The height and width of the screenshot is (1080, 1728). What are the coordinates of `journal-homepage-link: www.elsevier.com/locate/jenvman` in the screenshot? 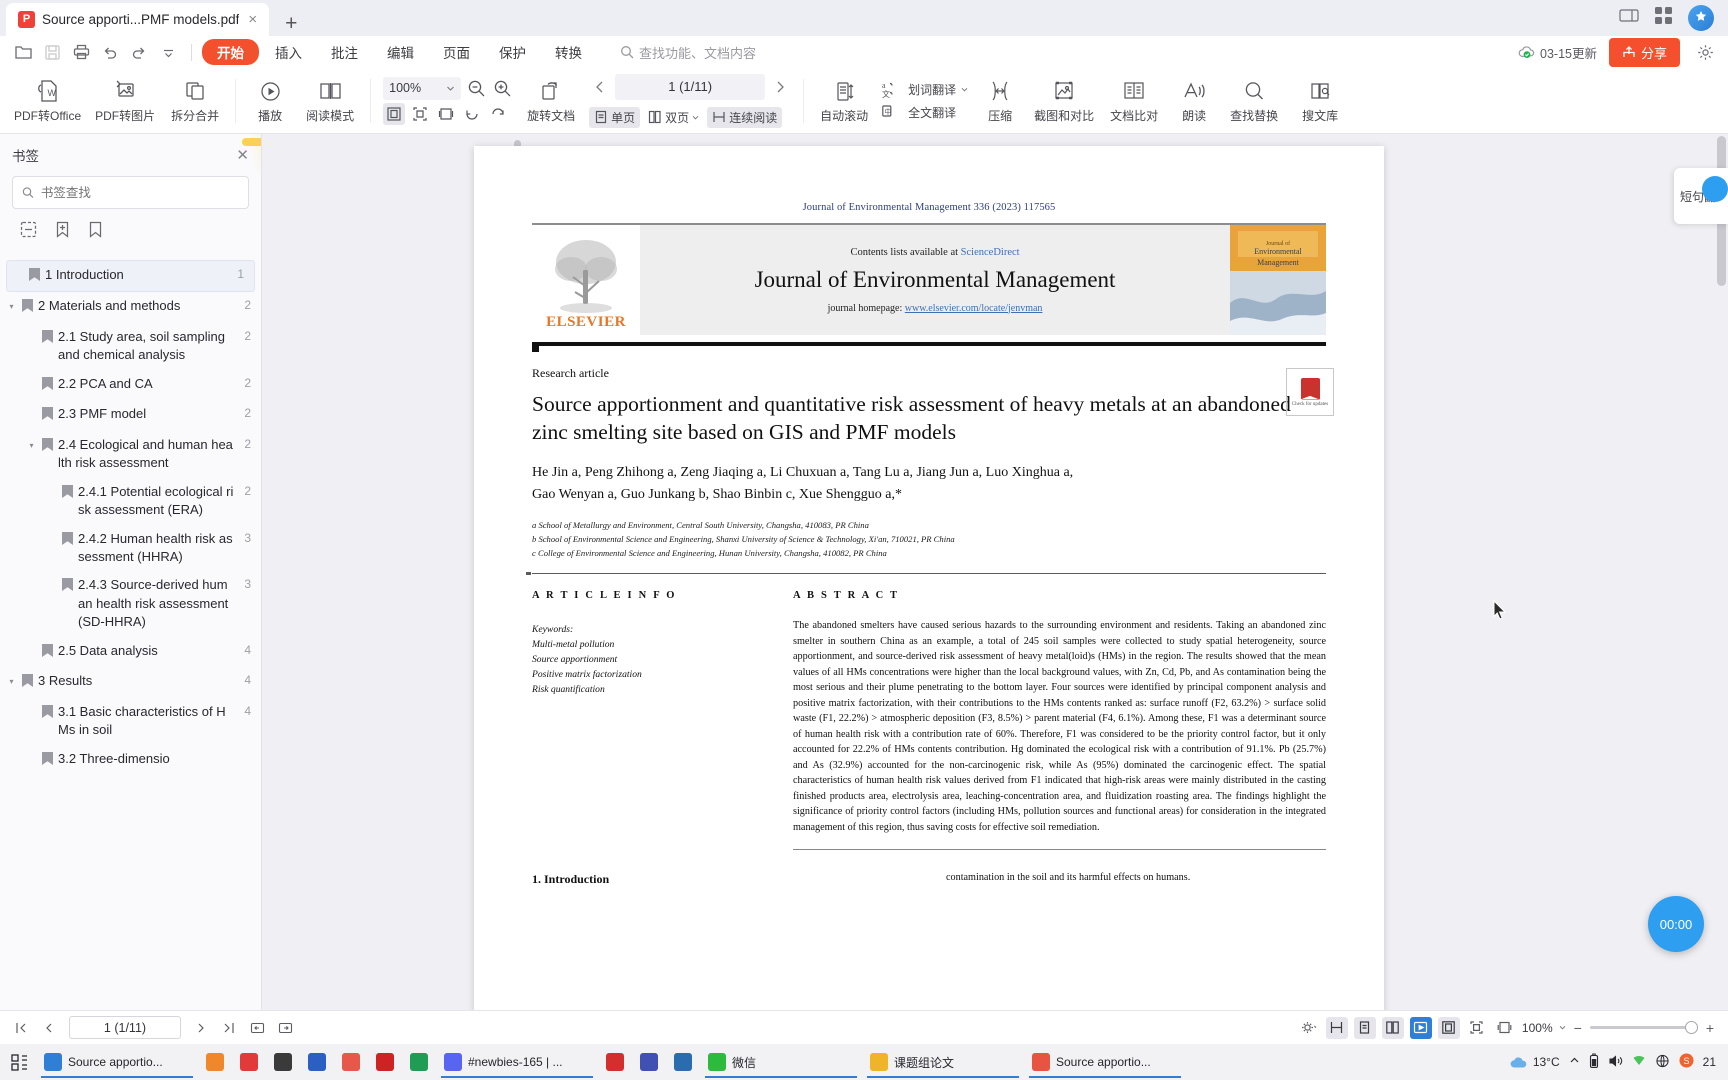 It's located at (974, 308).